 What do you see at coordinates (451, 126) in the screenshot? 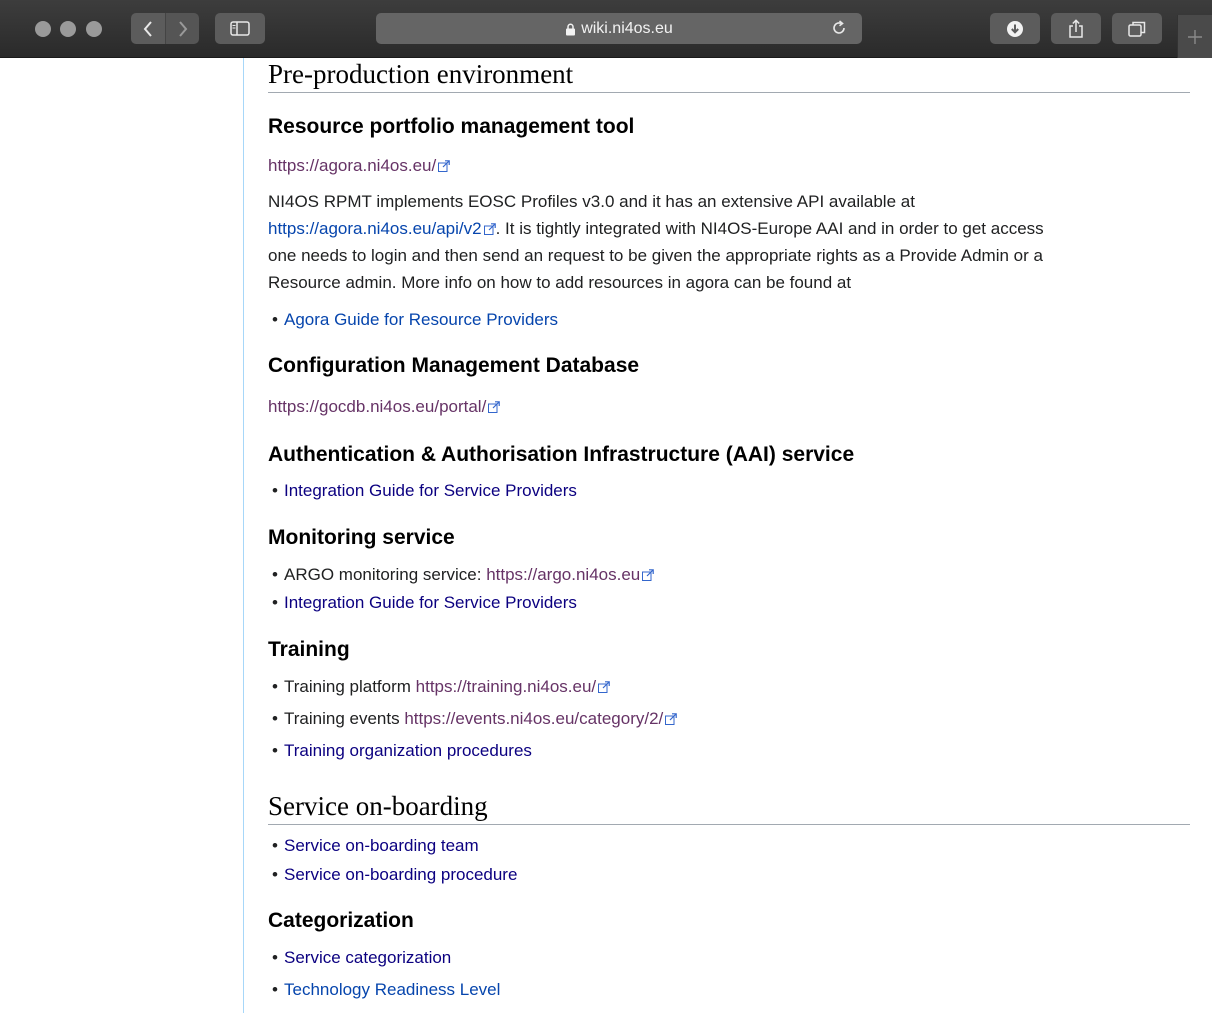
I see `heading-rpmt: Resource portfolio management tool` at bounding box center [451, 126].